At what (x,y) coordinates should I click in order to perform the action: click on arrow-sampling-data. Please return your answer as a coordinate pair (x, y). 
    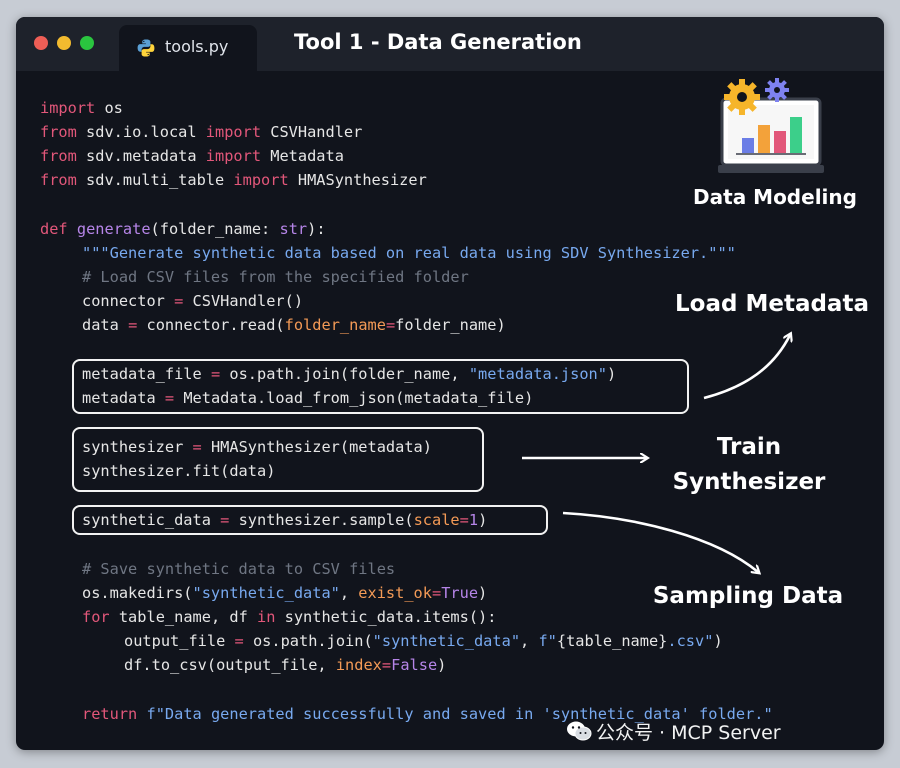
    Looking at the image, I should click on (660, 541).